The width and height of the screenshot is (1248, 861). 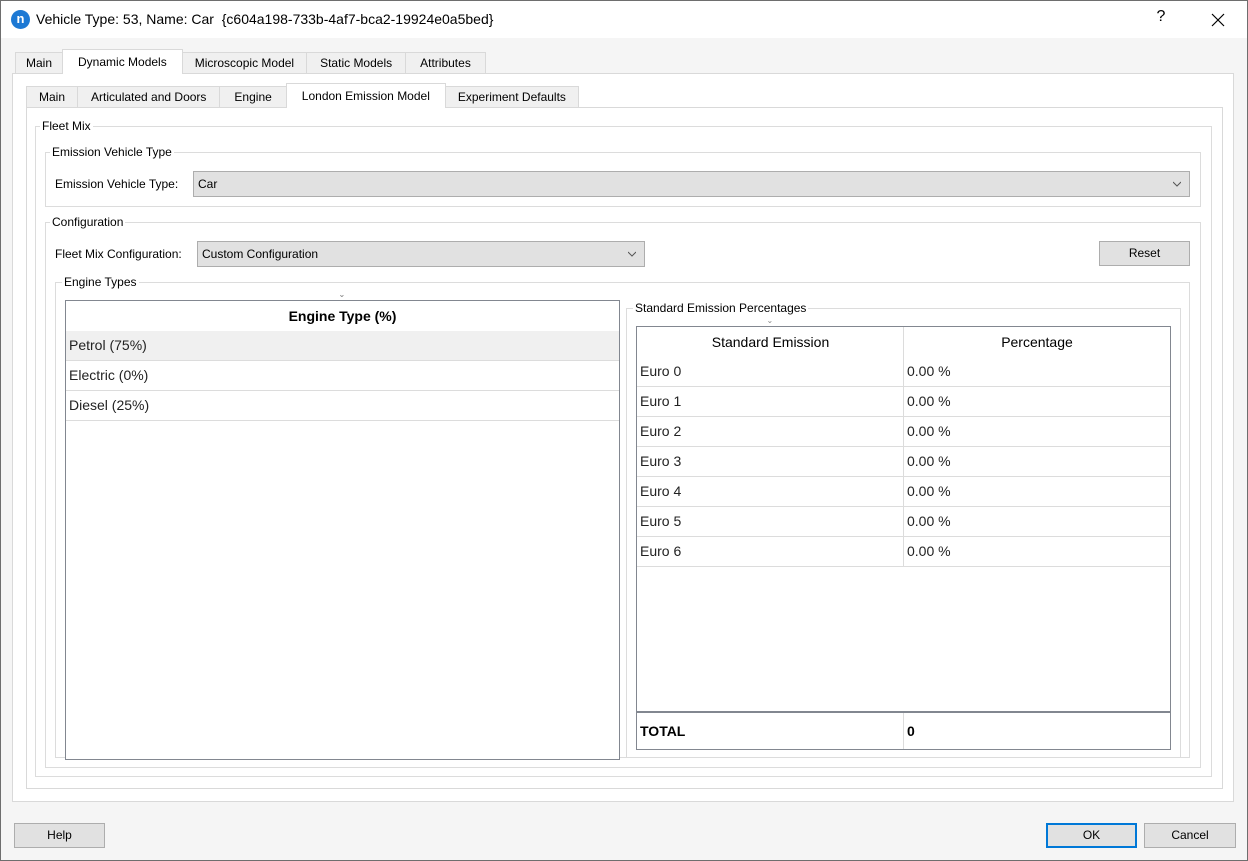 What do you see at coordinates (117, 184) in the screenshot?
I see `emission-vehicle-type-label: Emission Vehicle Type:` at bounding box center [117, 184].